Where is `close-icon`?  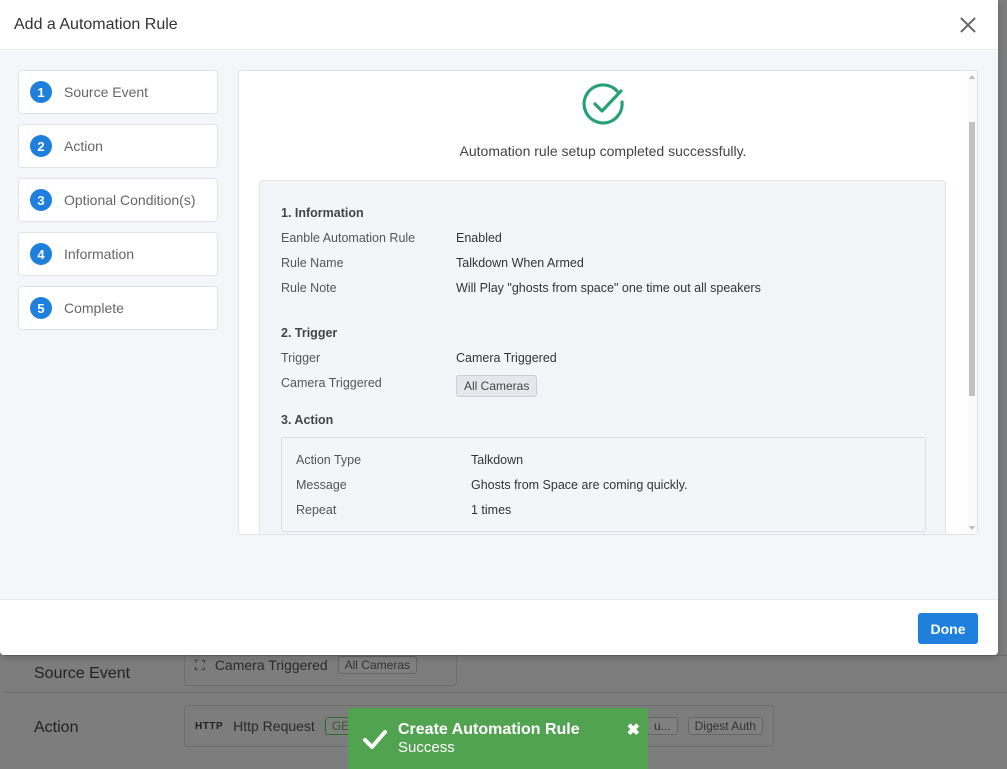
close-icon is located at coordinates (968, 25).